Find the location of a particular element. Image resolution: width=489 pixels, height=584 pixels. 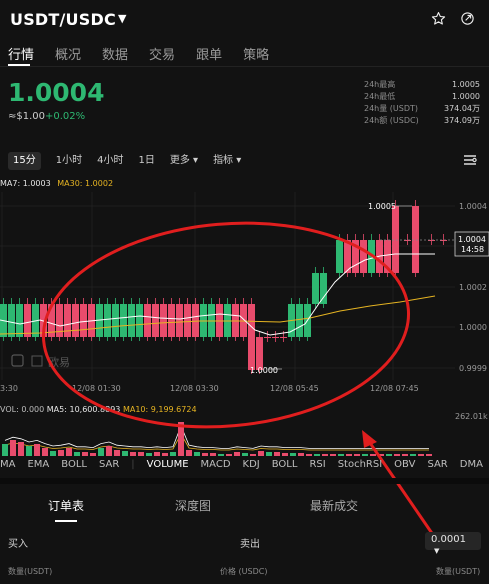

chevron-down-icon: ▼ is located at coordinates (437, 551).